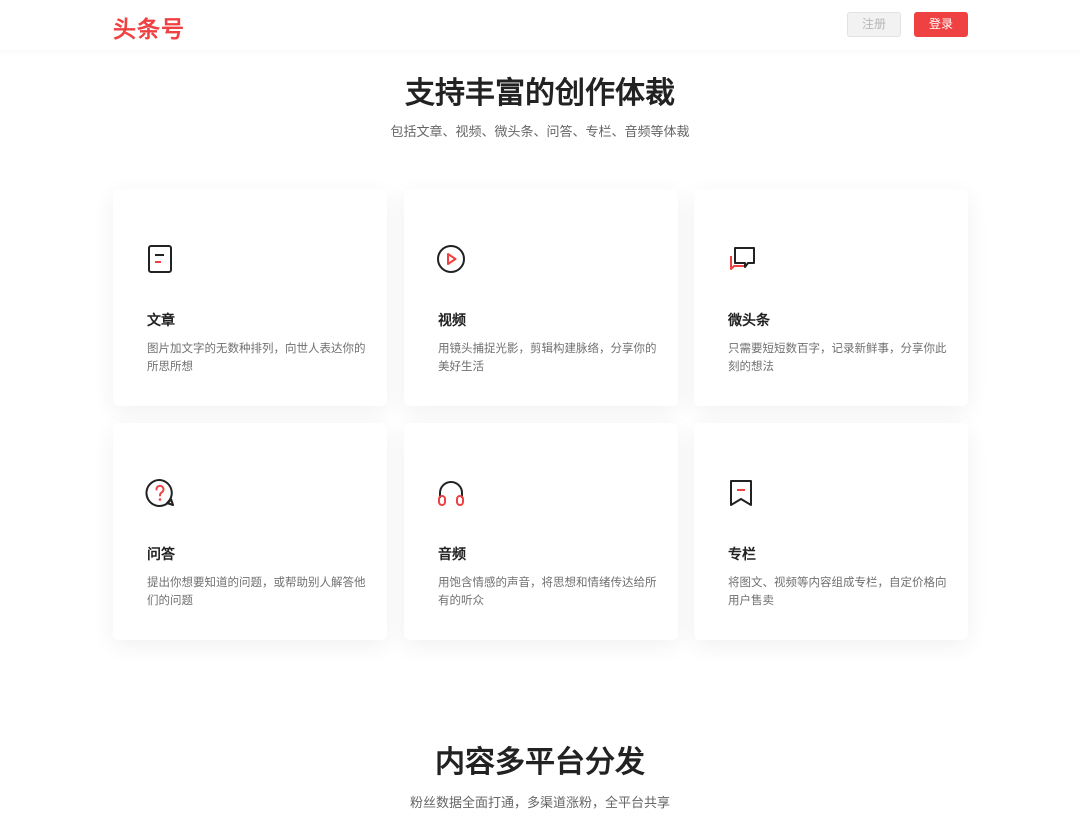  What do you see at coordinates (160, 493) in the screenshot?
I see `question-icon` at bounding box center [160, 493].